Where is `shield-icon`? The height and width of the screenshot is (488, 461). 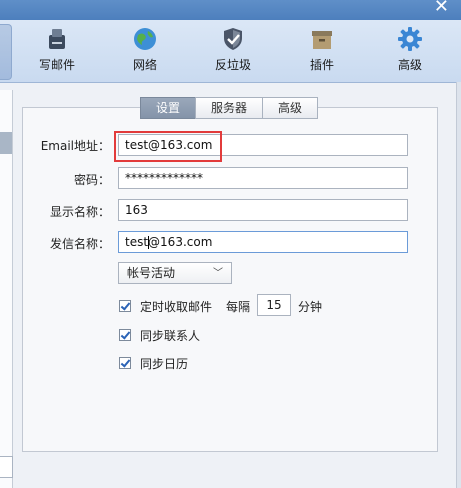 shield-icon is located at coordinates (233, 39).